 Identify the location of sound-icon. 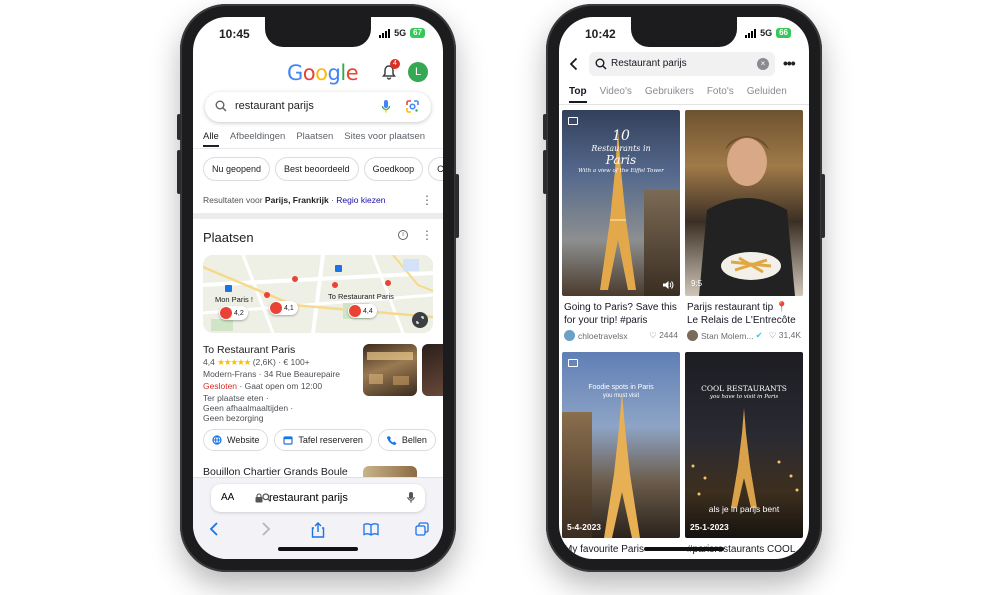
(668, 285).